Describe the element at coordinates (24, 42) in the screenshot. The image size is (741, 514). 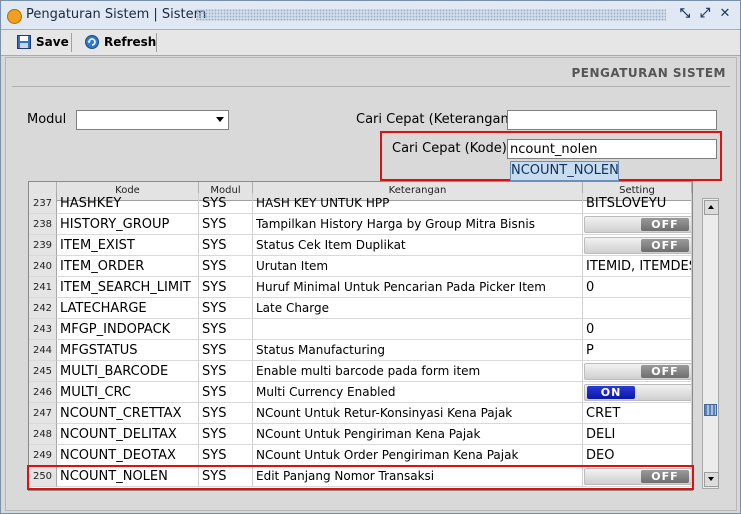
I see `save-icon` at that location.